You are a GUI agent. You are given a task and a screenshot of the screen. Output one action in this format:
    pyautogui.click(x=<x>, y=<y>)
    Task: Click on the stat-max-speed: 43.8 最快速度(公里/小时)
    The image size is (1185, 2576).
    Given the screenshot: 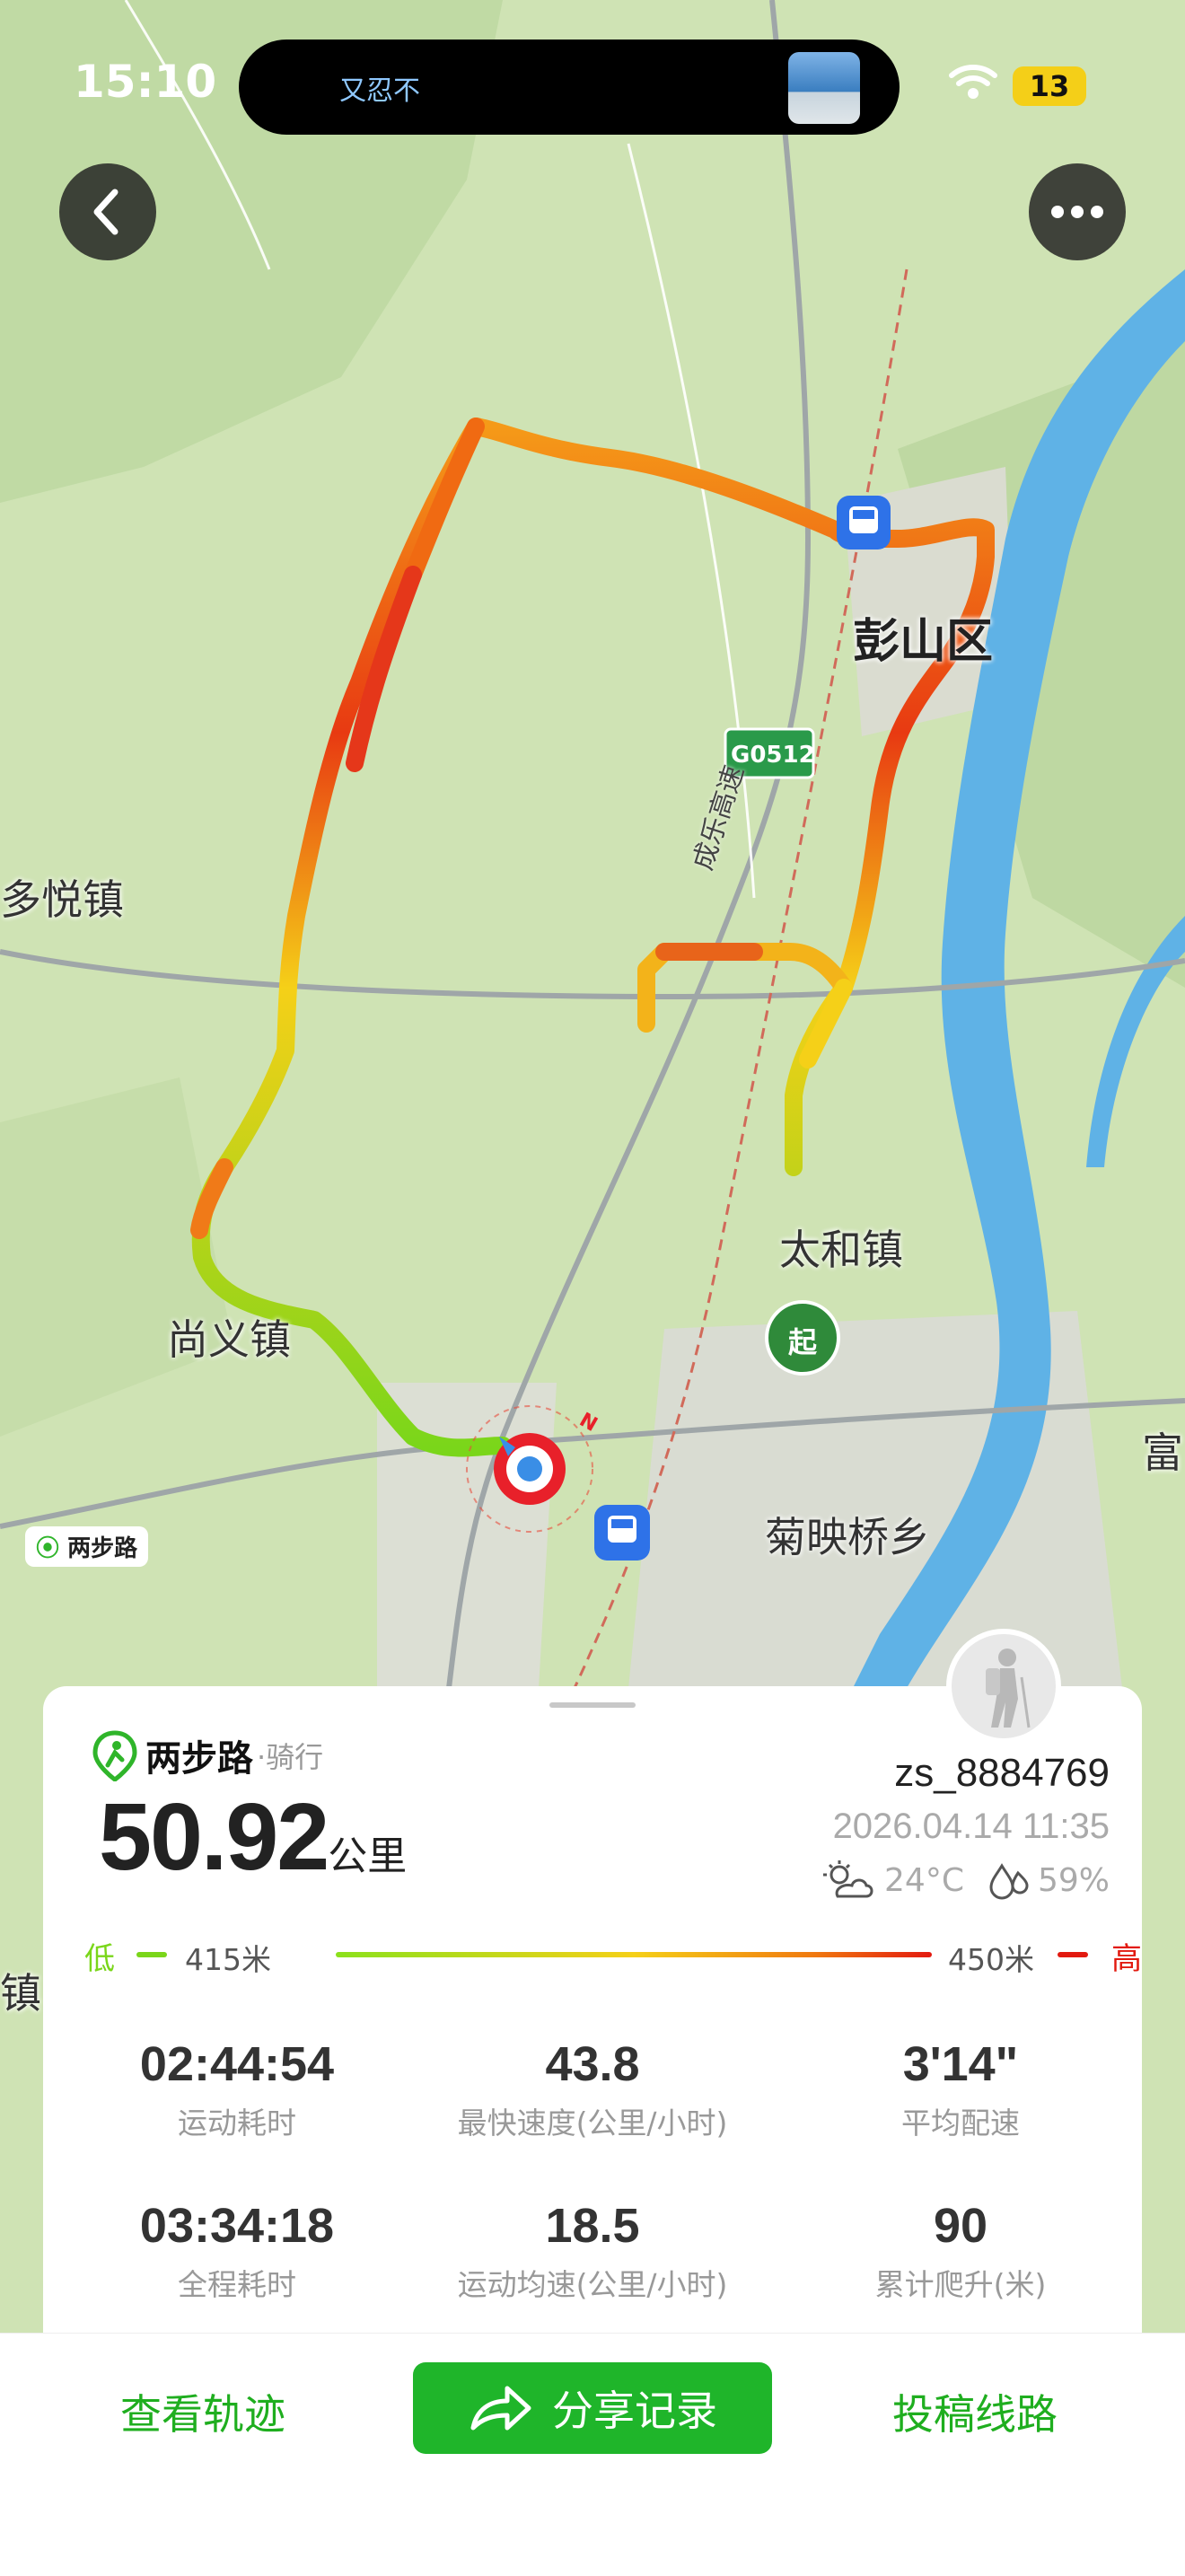 What is the action you would take?
    pyautogui.click(x=592, y=2089)
    